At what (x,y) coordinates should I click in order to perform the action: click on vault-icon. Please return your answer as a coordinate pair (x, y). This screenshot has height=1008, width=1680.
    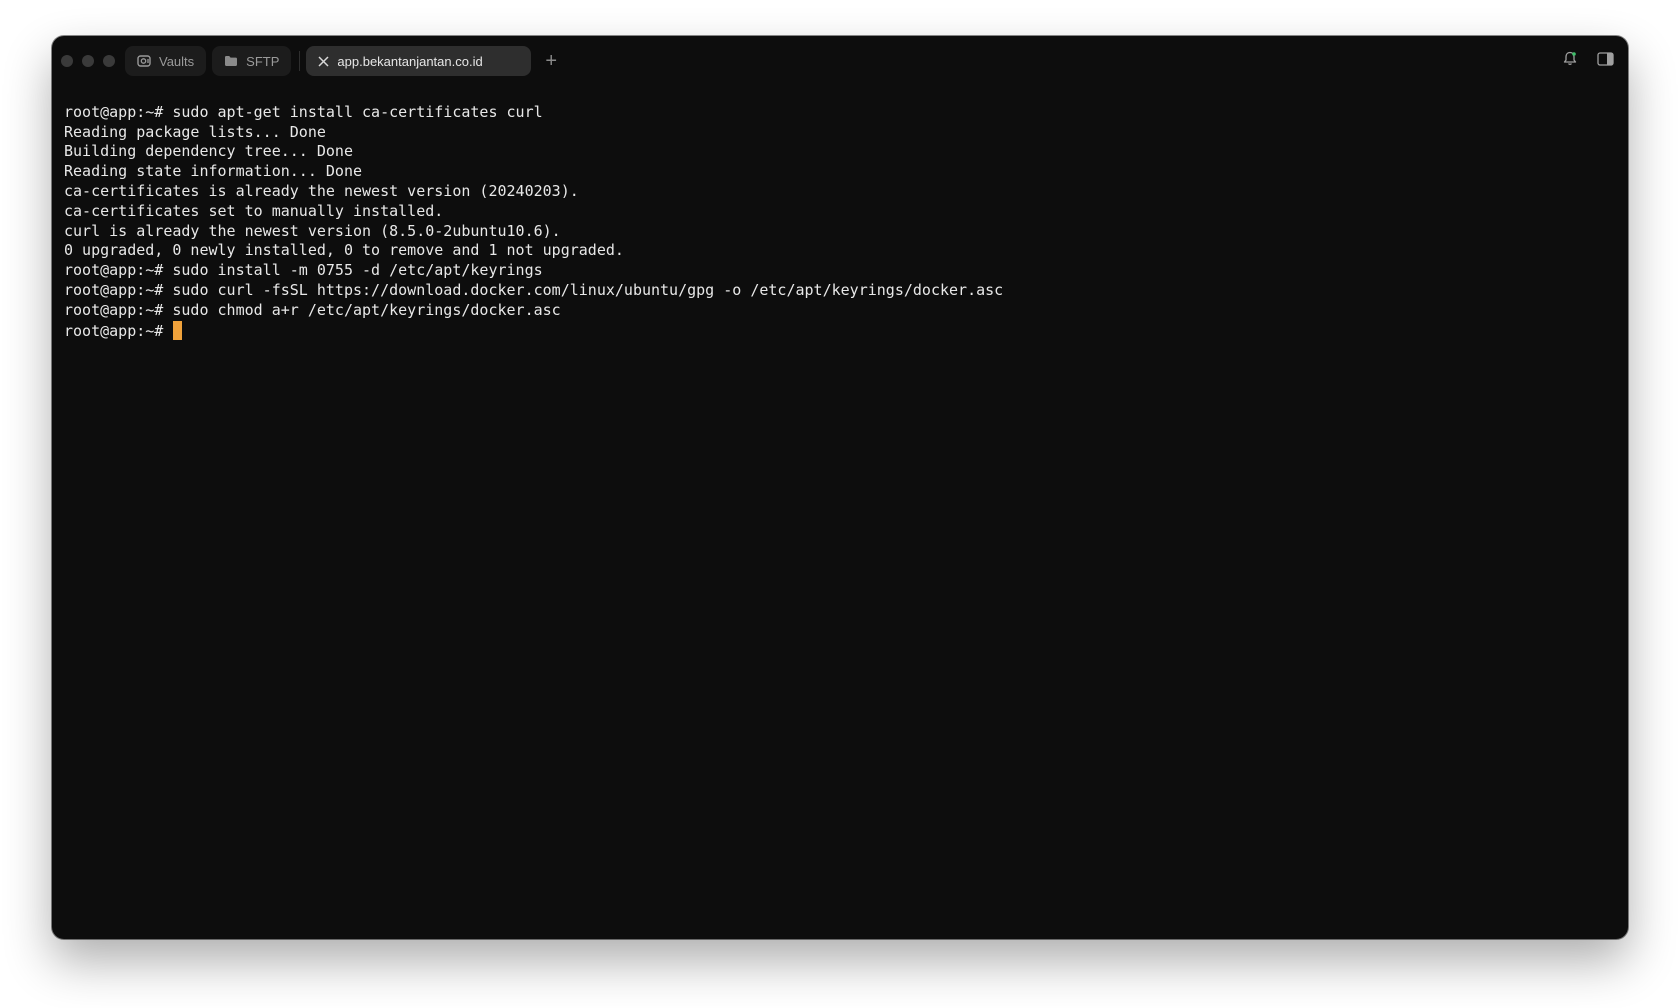
    Looking at the image, I should click on (144, 61).